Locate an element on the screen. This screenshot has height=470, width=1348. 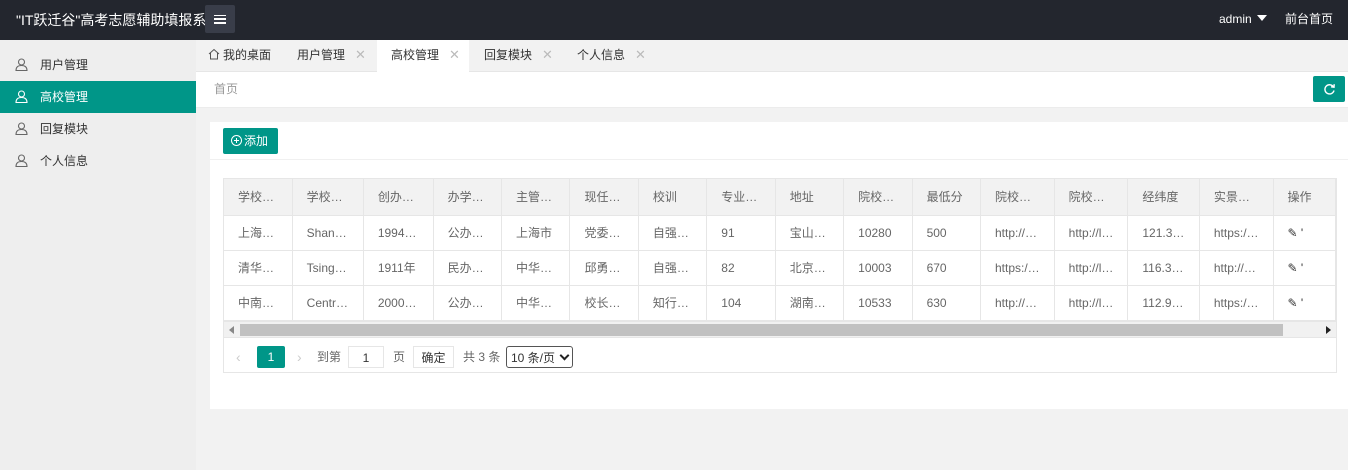
next-page-icon: › is located at coordinates (299, 357).